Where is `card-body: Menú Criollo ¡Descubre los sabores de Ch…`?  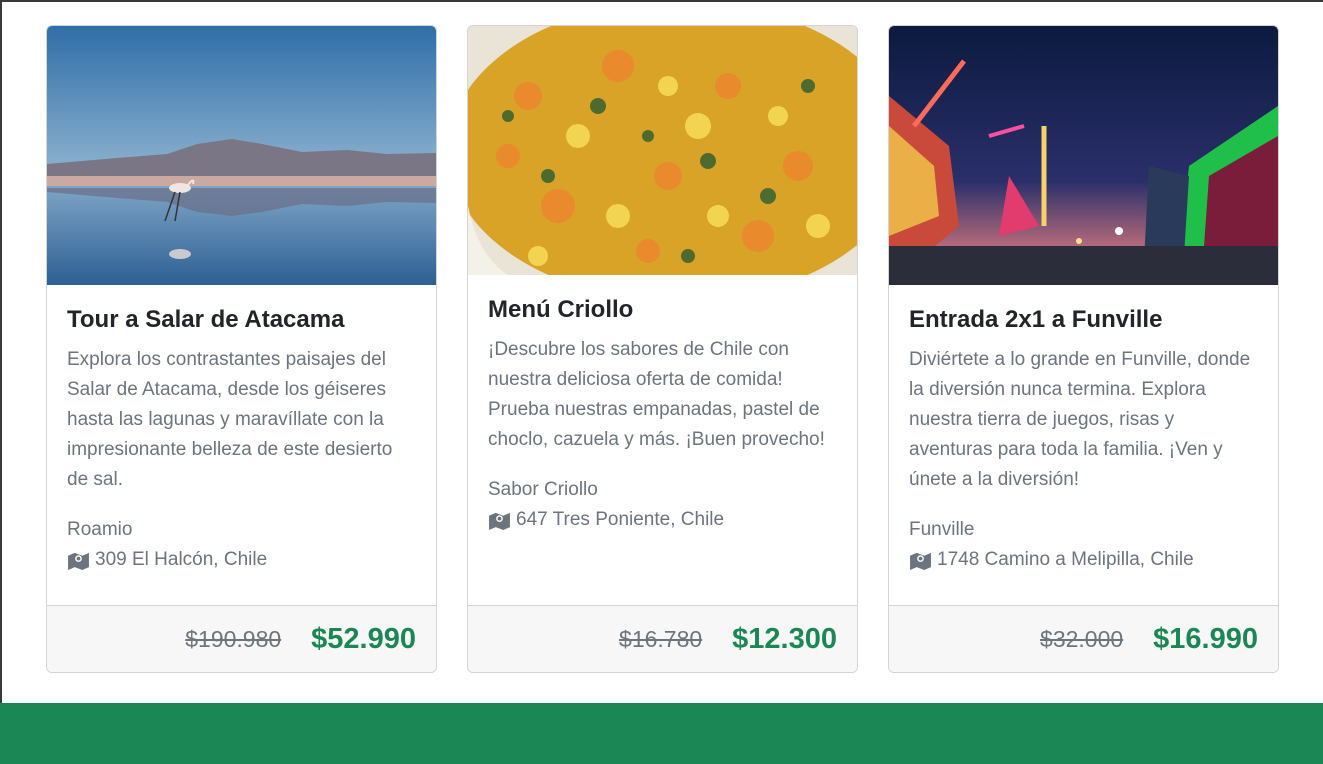 card-body: Menú Criollo ¡Descubre los sabores de Ch… is located at coordinates (663, 415).